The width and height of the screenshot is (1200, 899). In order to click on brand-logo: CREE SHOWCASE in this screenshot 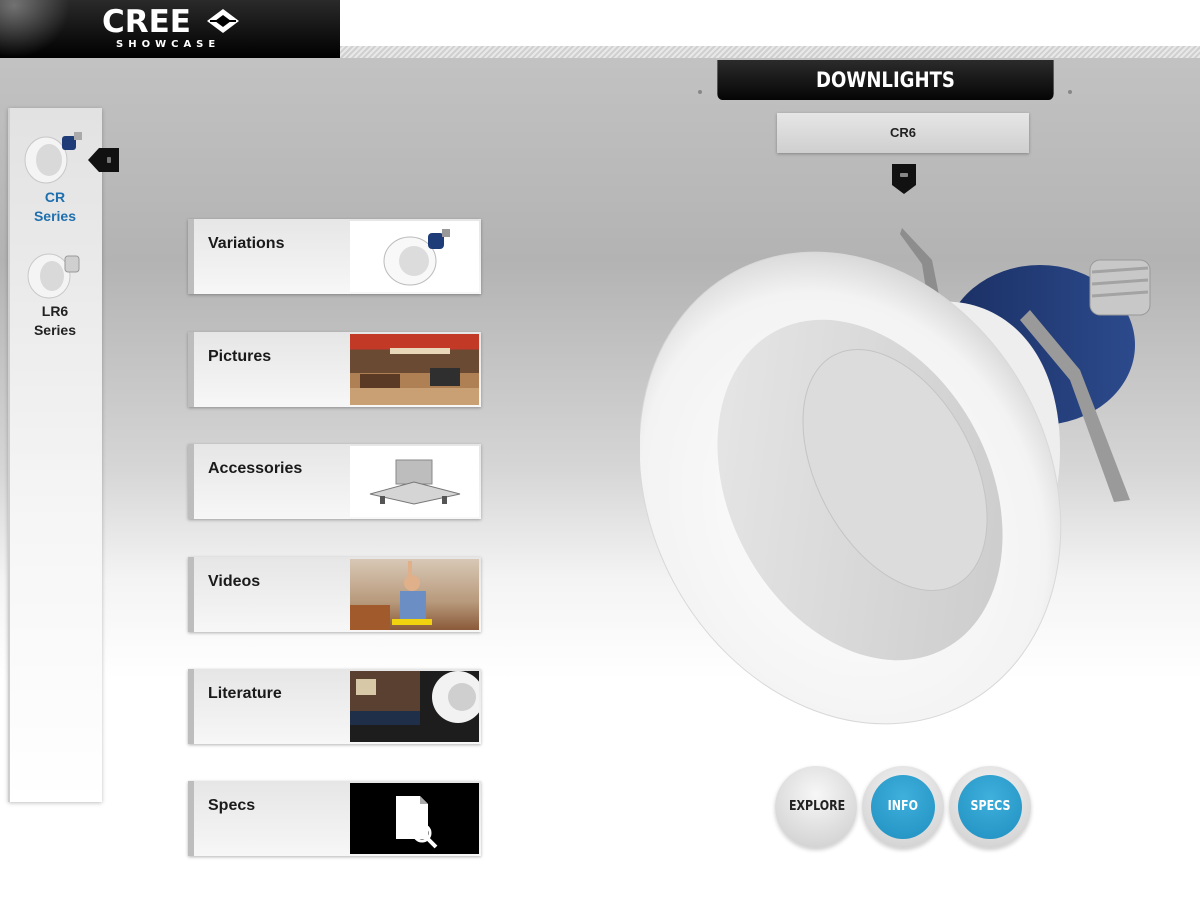, I will do `click(170, 29)`.